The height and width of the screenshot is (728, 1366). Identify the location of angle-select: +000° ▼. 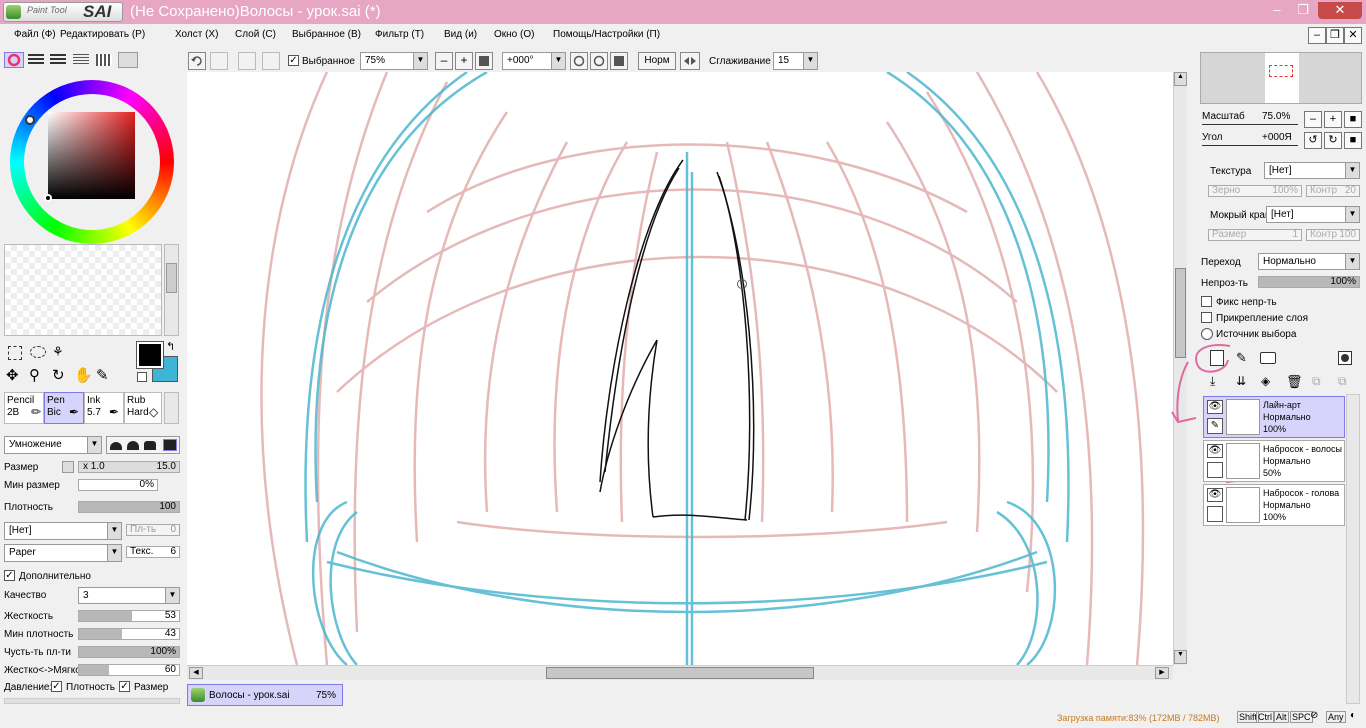
(534, 61).